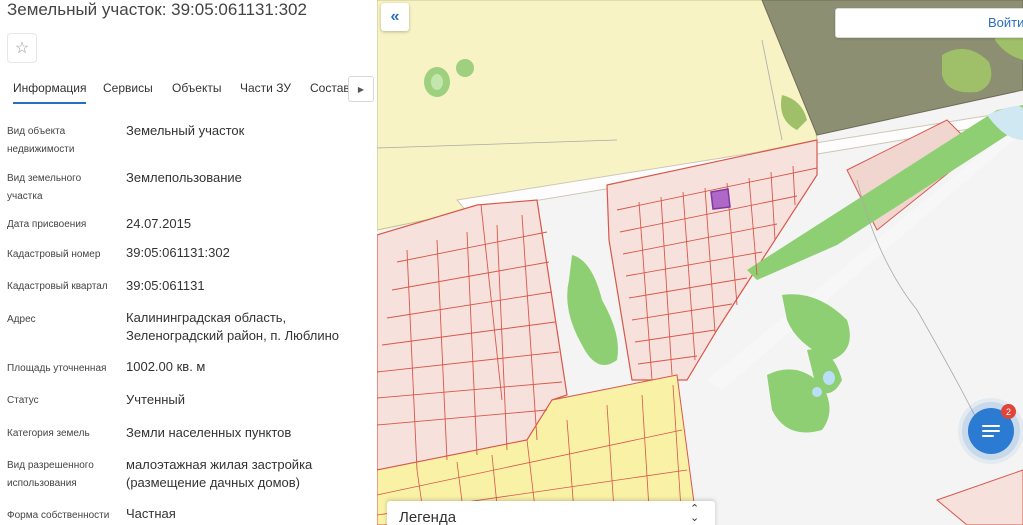 This screenshot has width=1023, height=525. What do you see at coordinates (178, 252) in the screenshot?
I see `row-value-cadastral-number: 39:05:061131:302` at bounding box center [178, 252].